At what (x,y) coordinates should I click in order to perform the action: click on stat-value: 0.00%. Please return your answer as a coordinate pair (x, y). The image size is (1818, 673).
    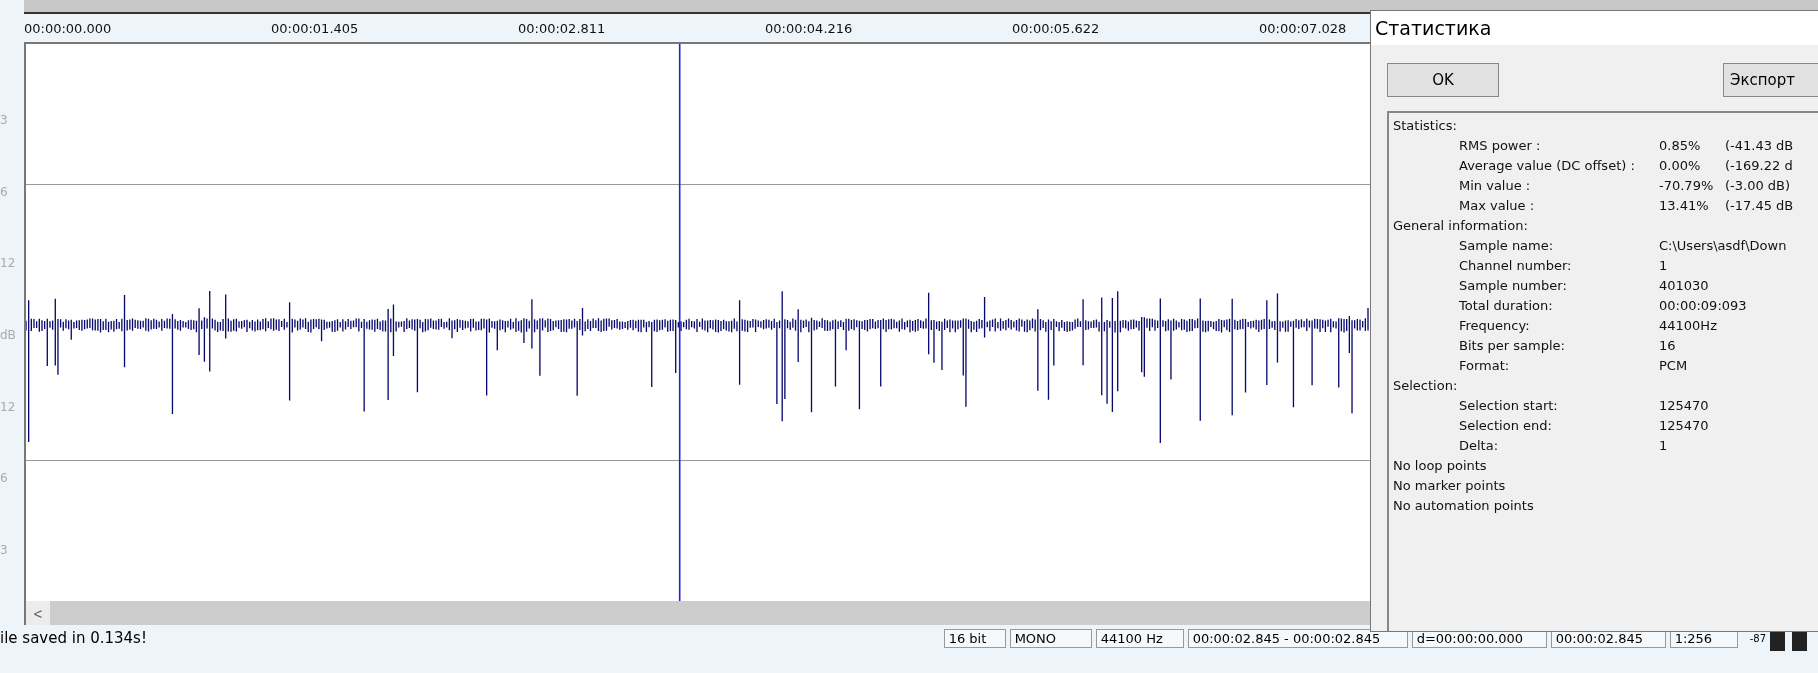
    Looking at the image, I should click on (1680, 166).